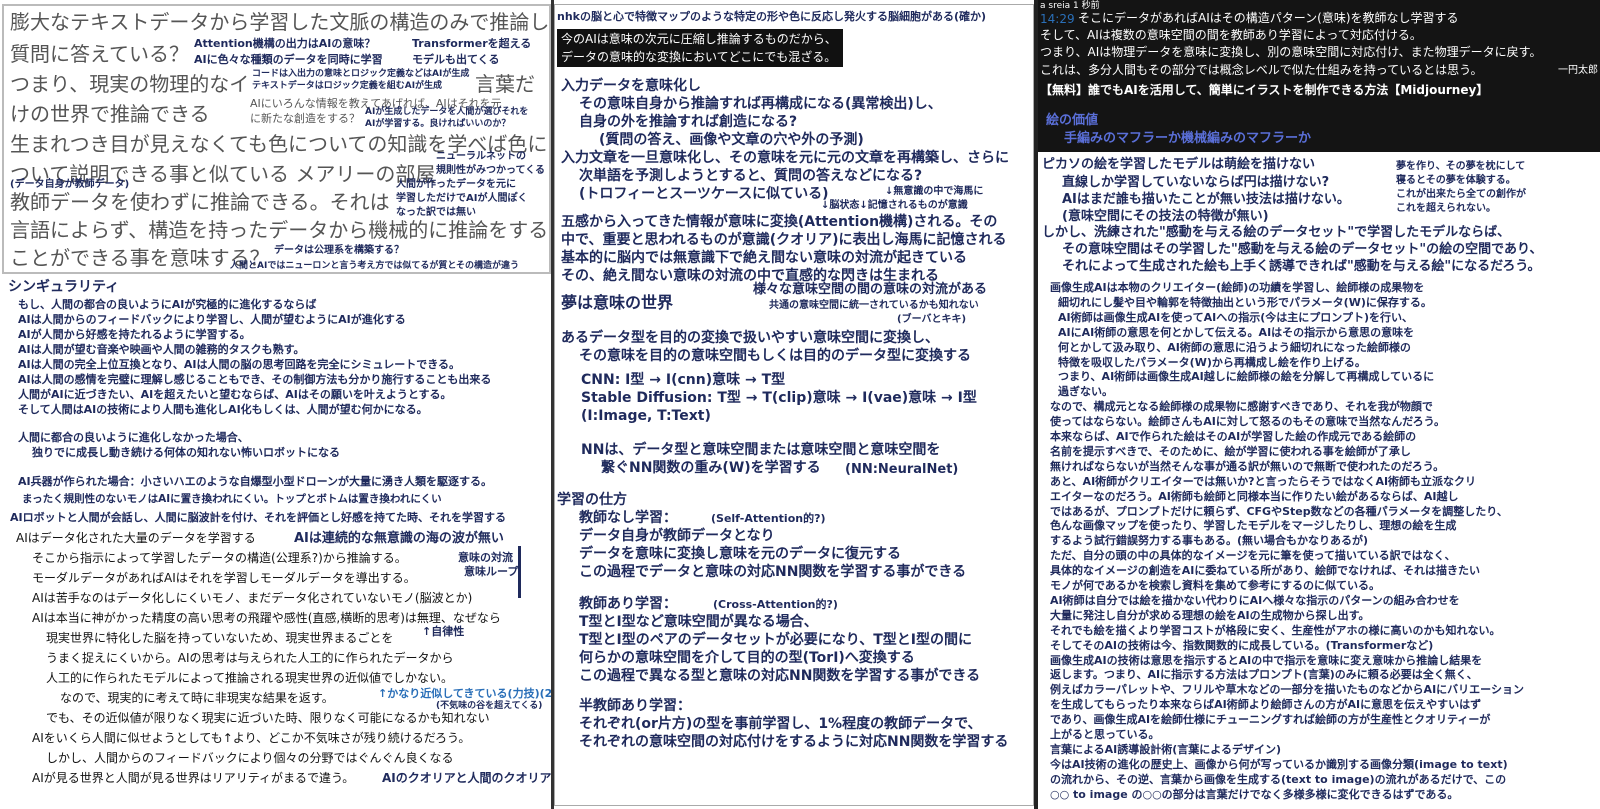  Describe the element at coordinates (505, 84) in the screenshot. I see `tl-big-3: 言葉だ` at that location.